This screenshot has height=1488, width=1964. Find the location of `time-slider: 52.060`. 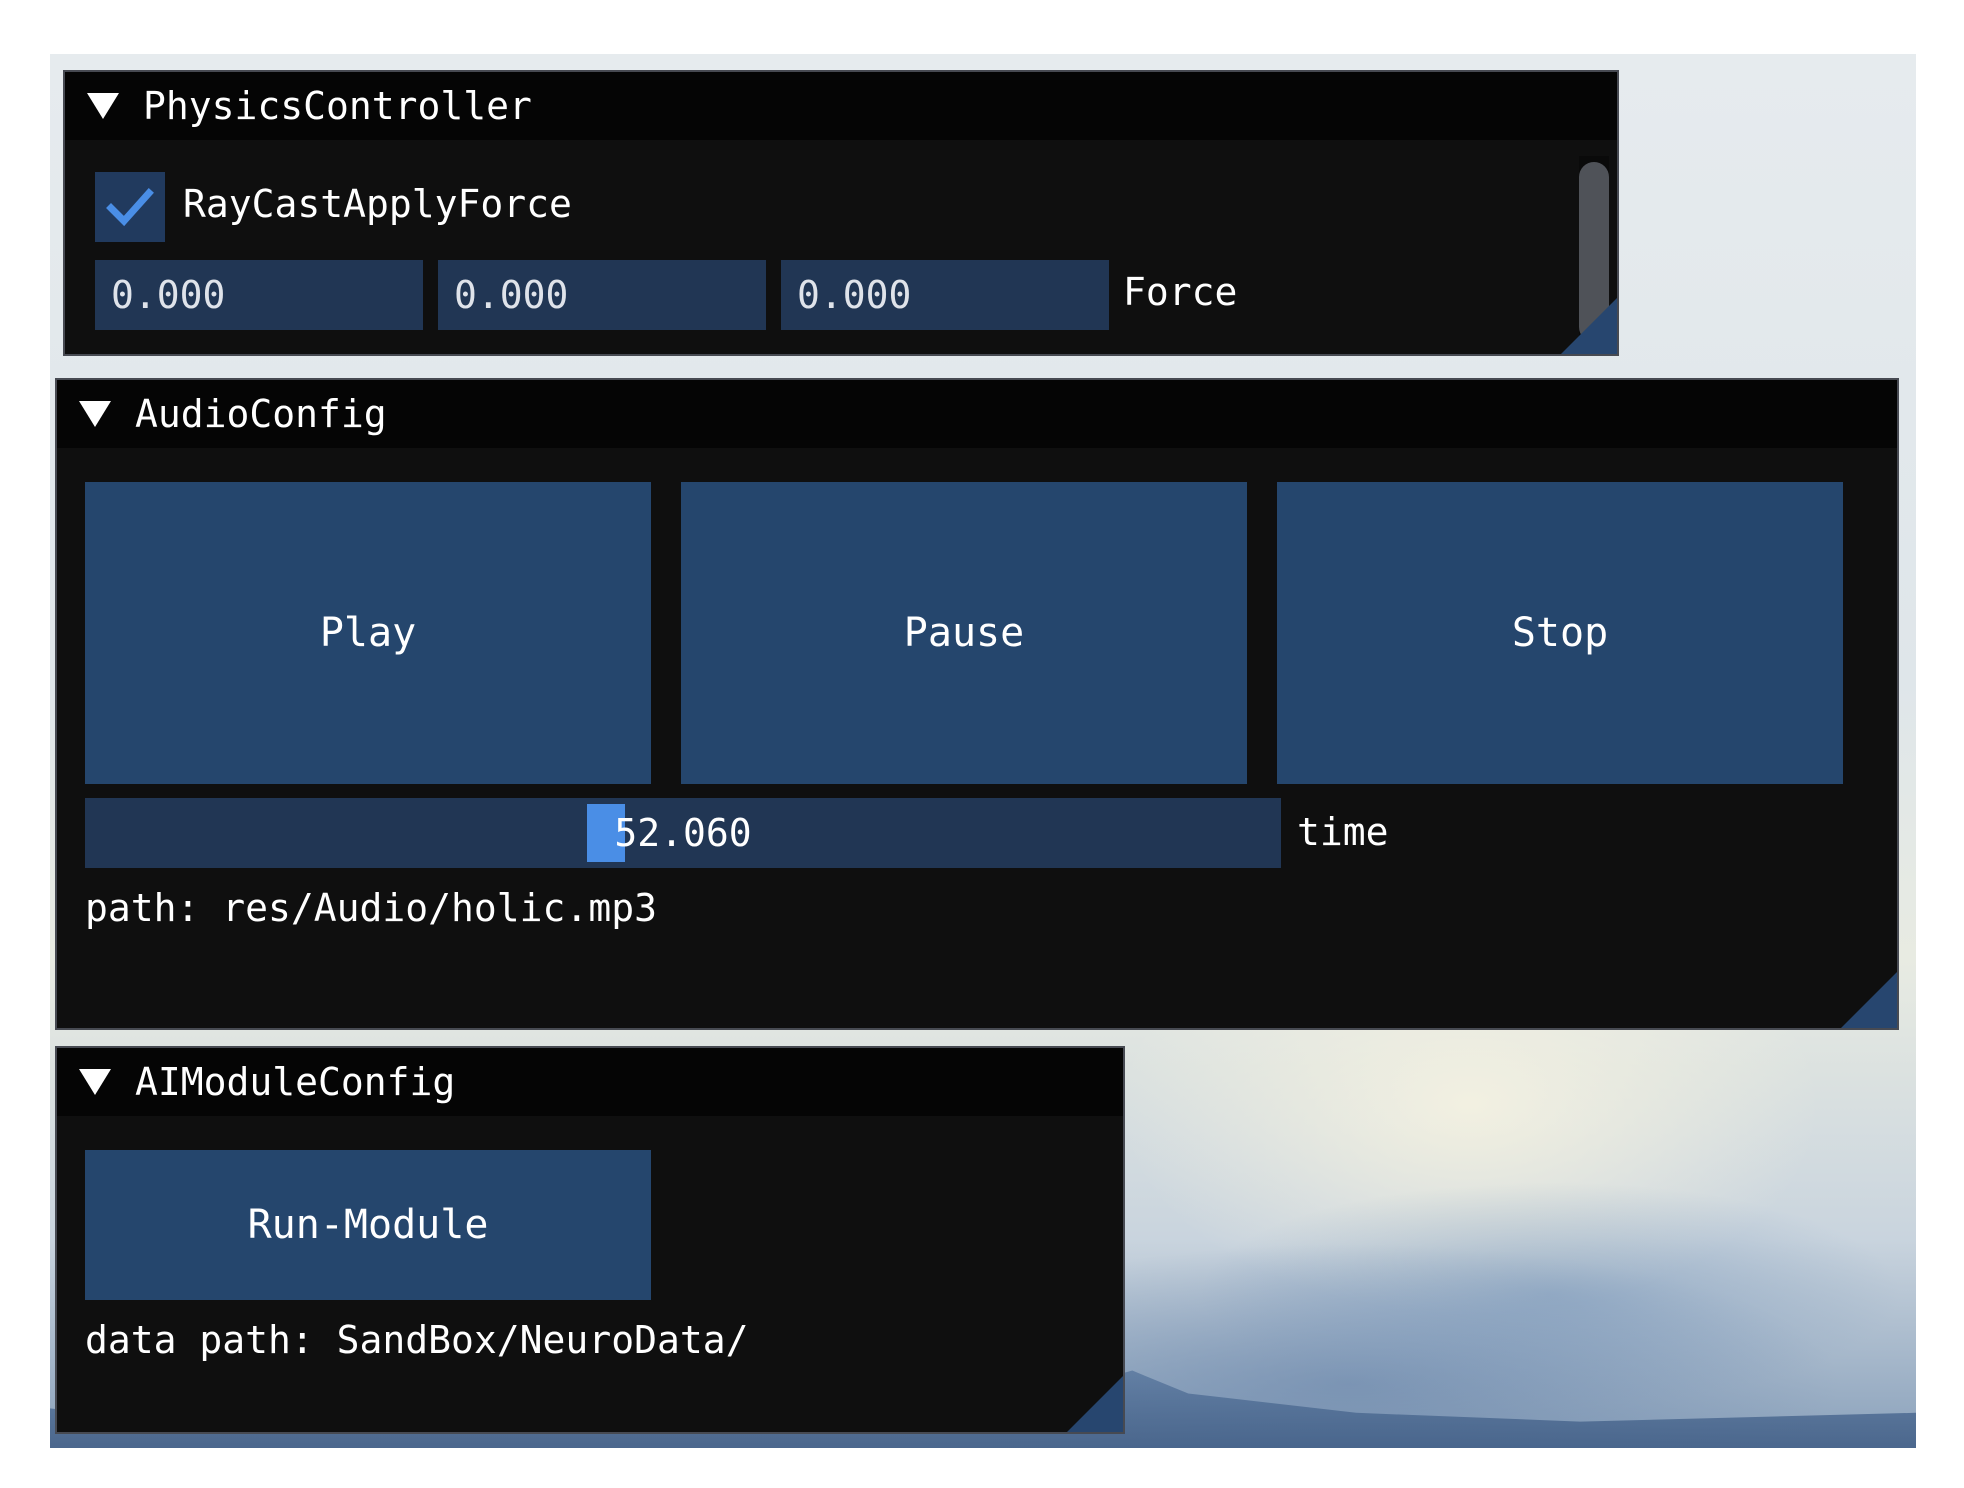

time-slider: 52.060 is located at coordinates (683, 833).